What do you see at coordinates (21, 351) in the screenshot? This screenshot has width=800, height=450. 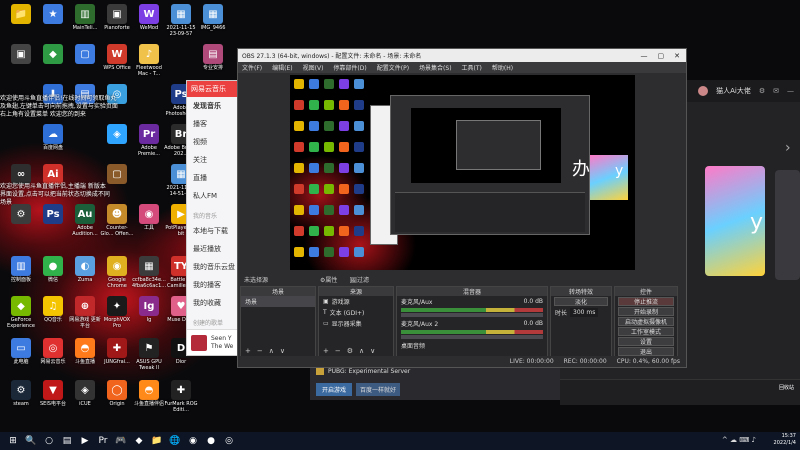 I see `desktop-icon: ▭ 此电脑` at bounding box center [21, 351].